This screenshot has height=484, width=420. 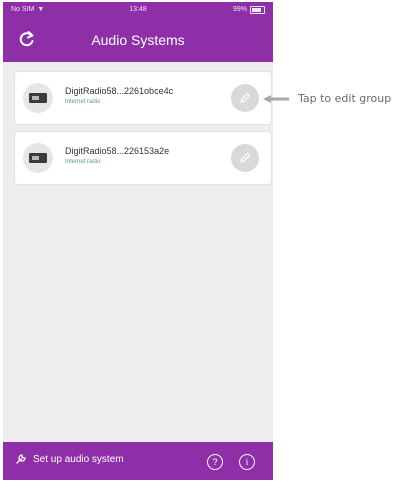 I want to click on arrow-left-icon, so click(x=276, y=98).